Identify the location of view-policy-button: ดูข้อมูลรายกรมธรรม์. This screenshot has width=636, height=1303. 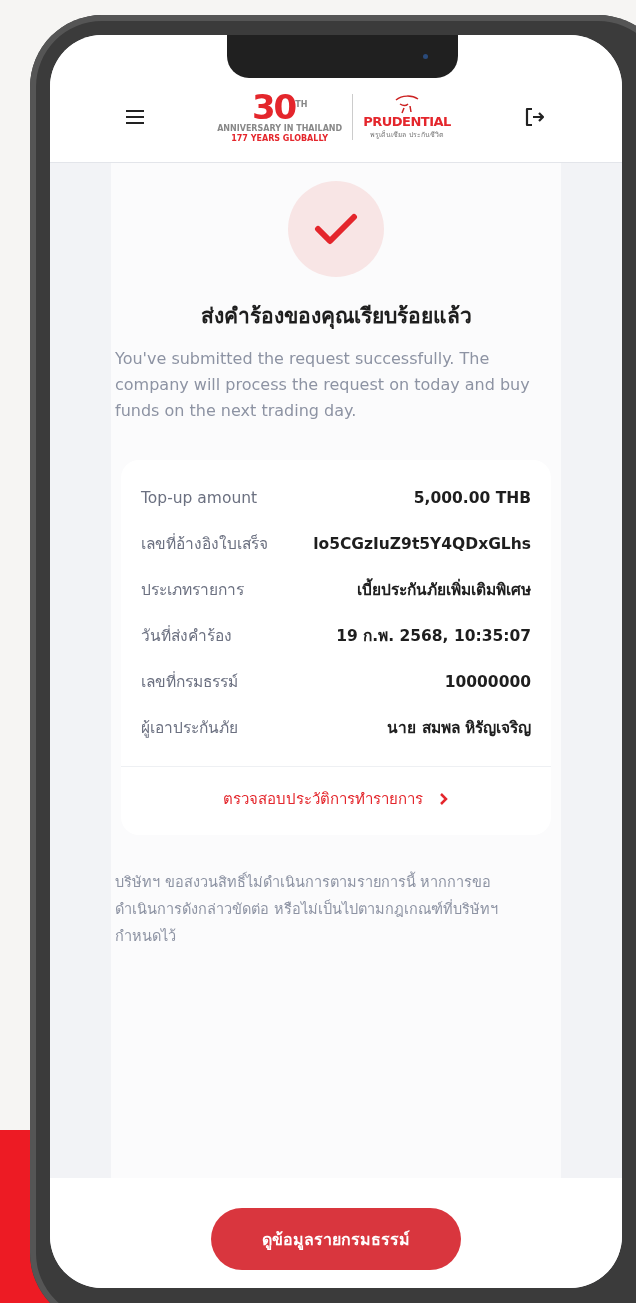
(336, 1239).